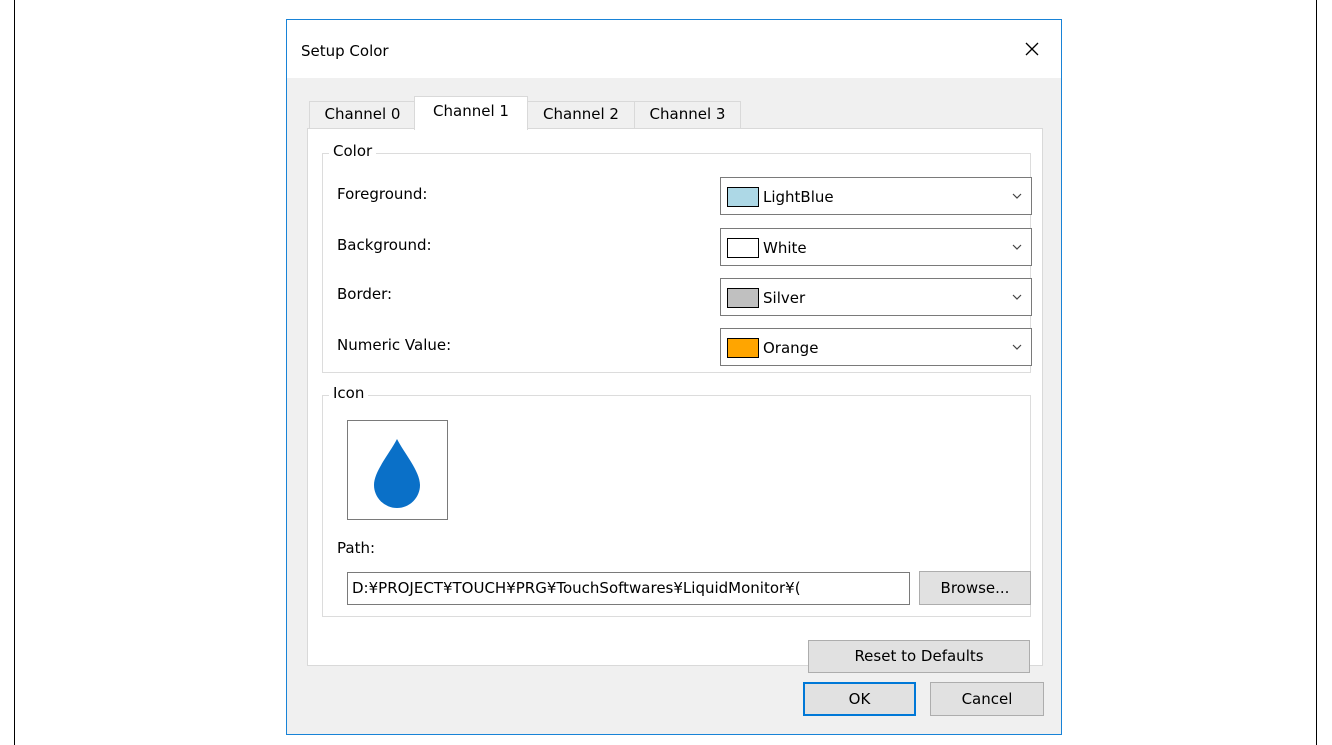 The width and height of the screenshot is (1332, 745). Describe the element at coordinates (14, 372) in the screenshot. I see `frame-border-left` at that location.